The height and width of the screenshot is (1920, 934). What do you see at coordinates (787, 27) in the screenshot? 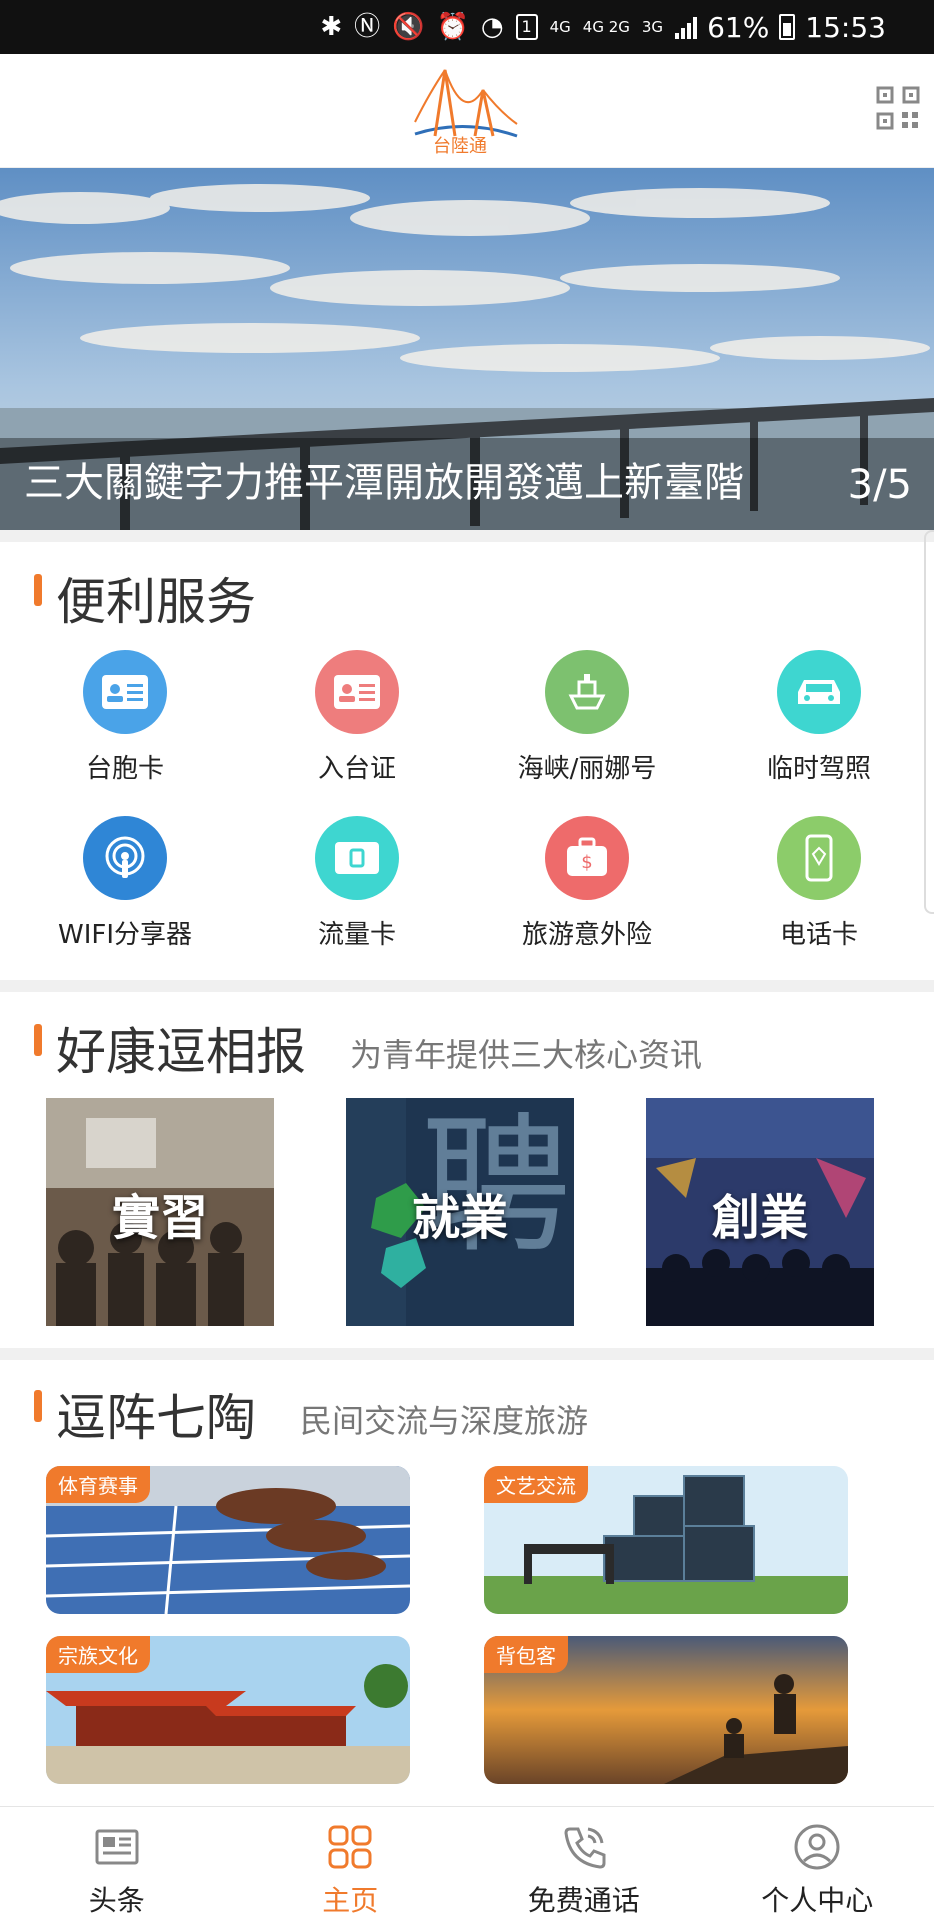
I see `battery-icon` at bounding box center [787, 27].